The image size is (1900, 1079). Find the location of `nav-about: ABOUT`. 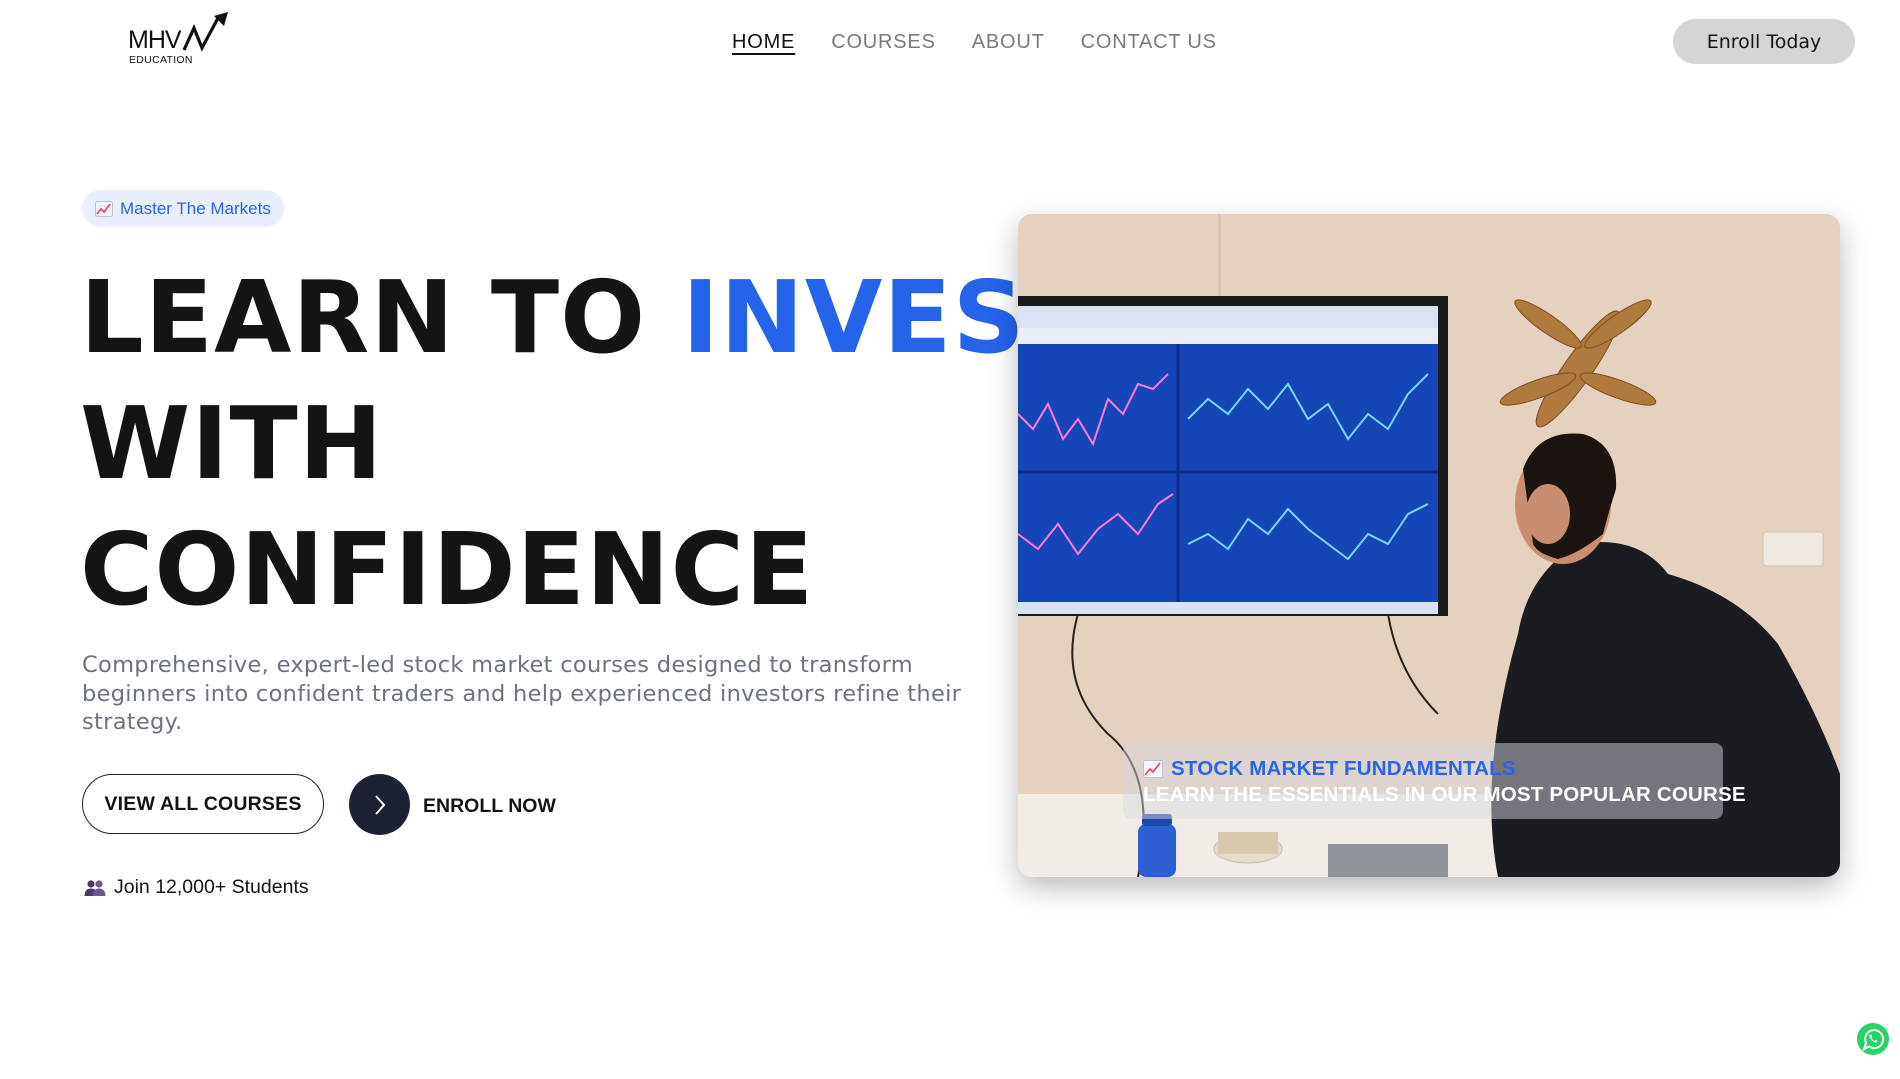

nav-about: ABOUT is located at coordinates (1008, 42).